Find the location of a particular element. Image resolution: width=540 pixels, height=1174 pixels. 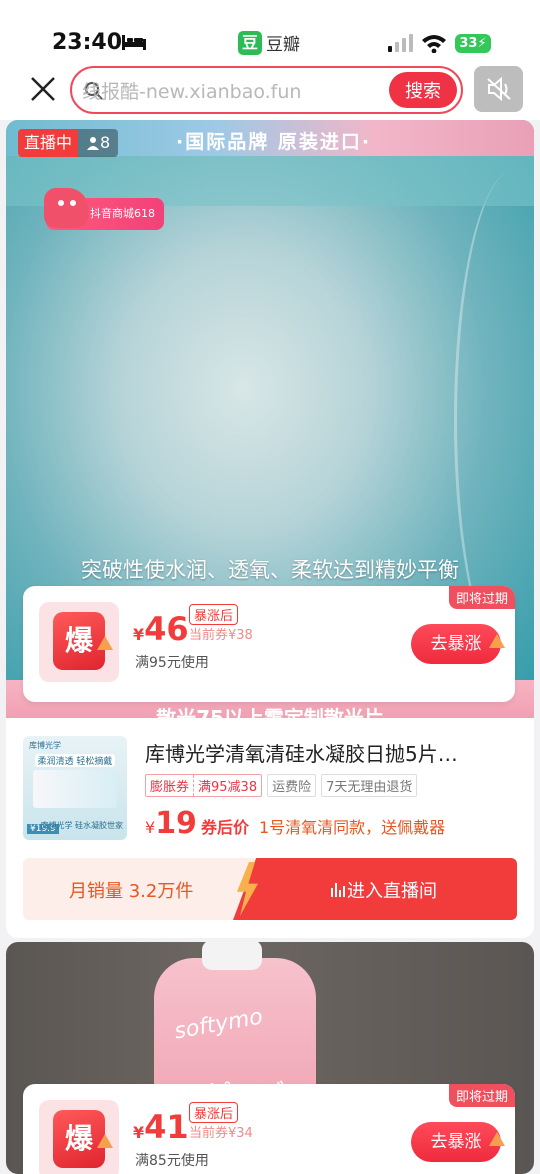

price-yen: ¥ is located at coordinates (150, 827).